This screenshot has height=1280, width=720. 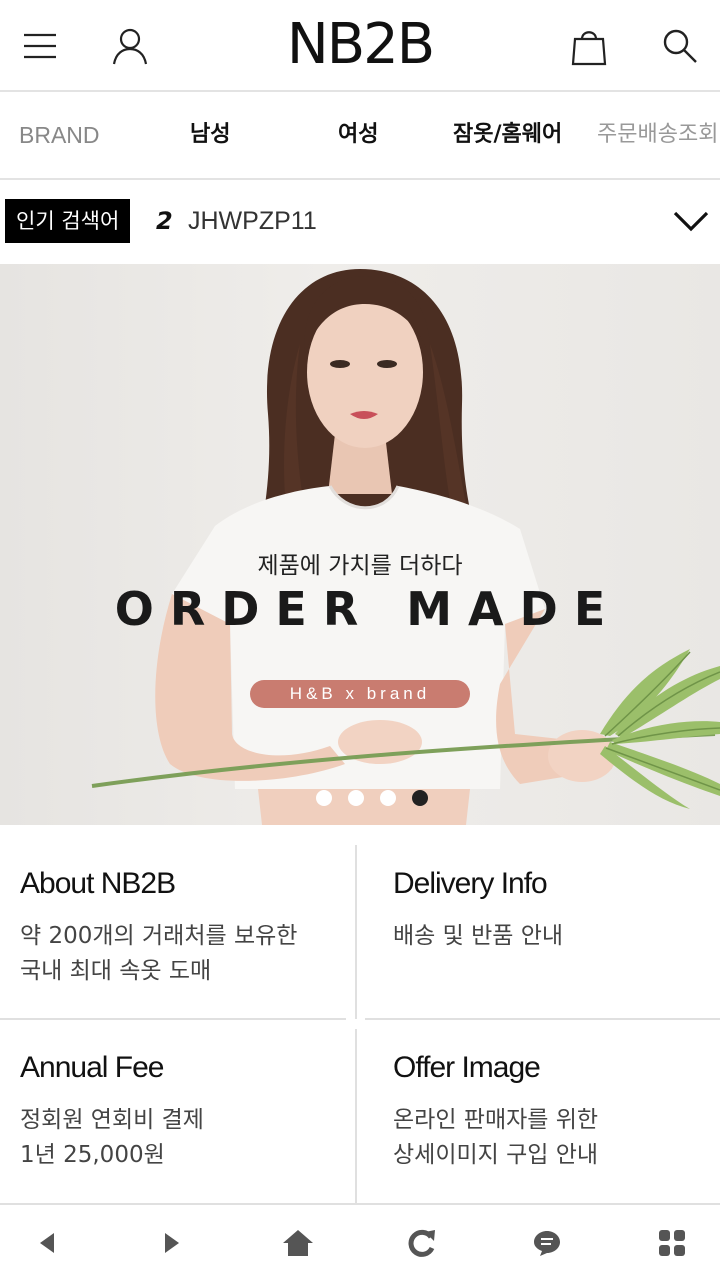 I want to click on category-brand: BRAND, so click(x=59, y=135).